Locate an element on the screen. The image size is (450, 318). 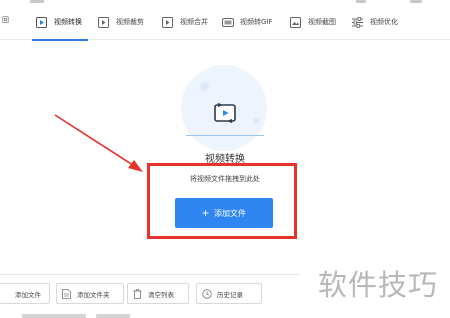
tab-video-merge: 视频合并 is located at coordinates (185, 22).